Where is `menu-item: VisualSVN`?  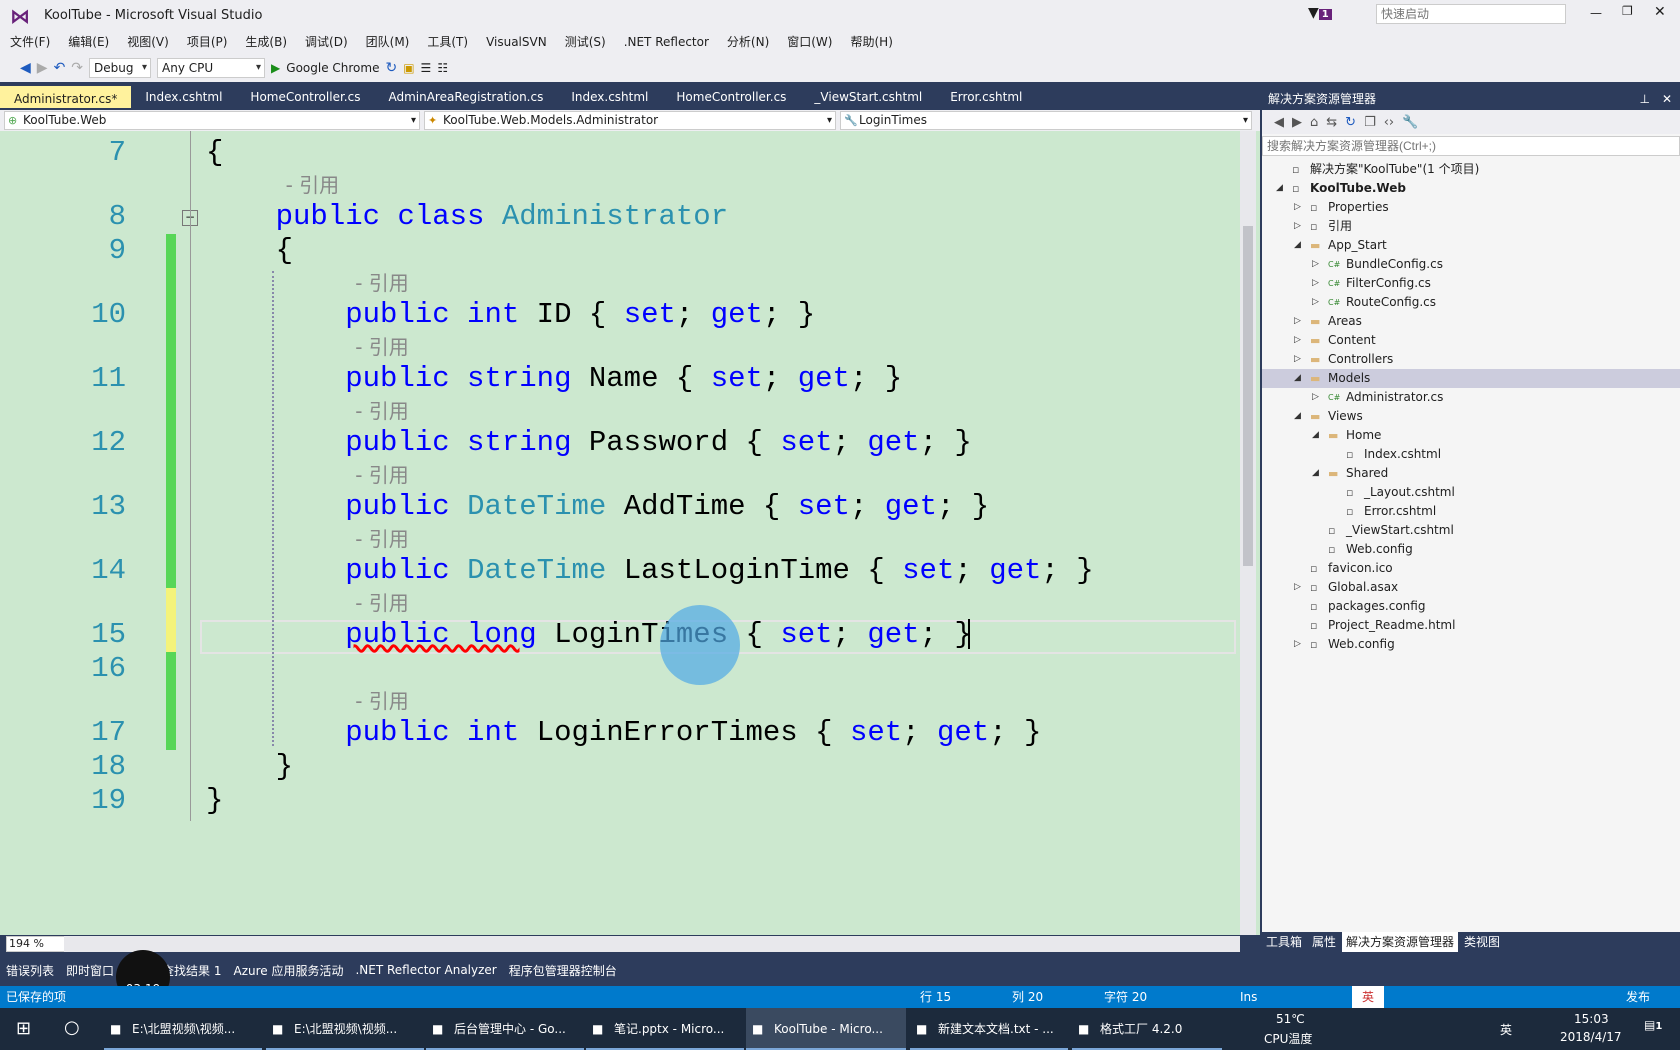
menu-item: VisualSVN is located at coordinates (521, 43).